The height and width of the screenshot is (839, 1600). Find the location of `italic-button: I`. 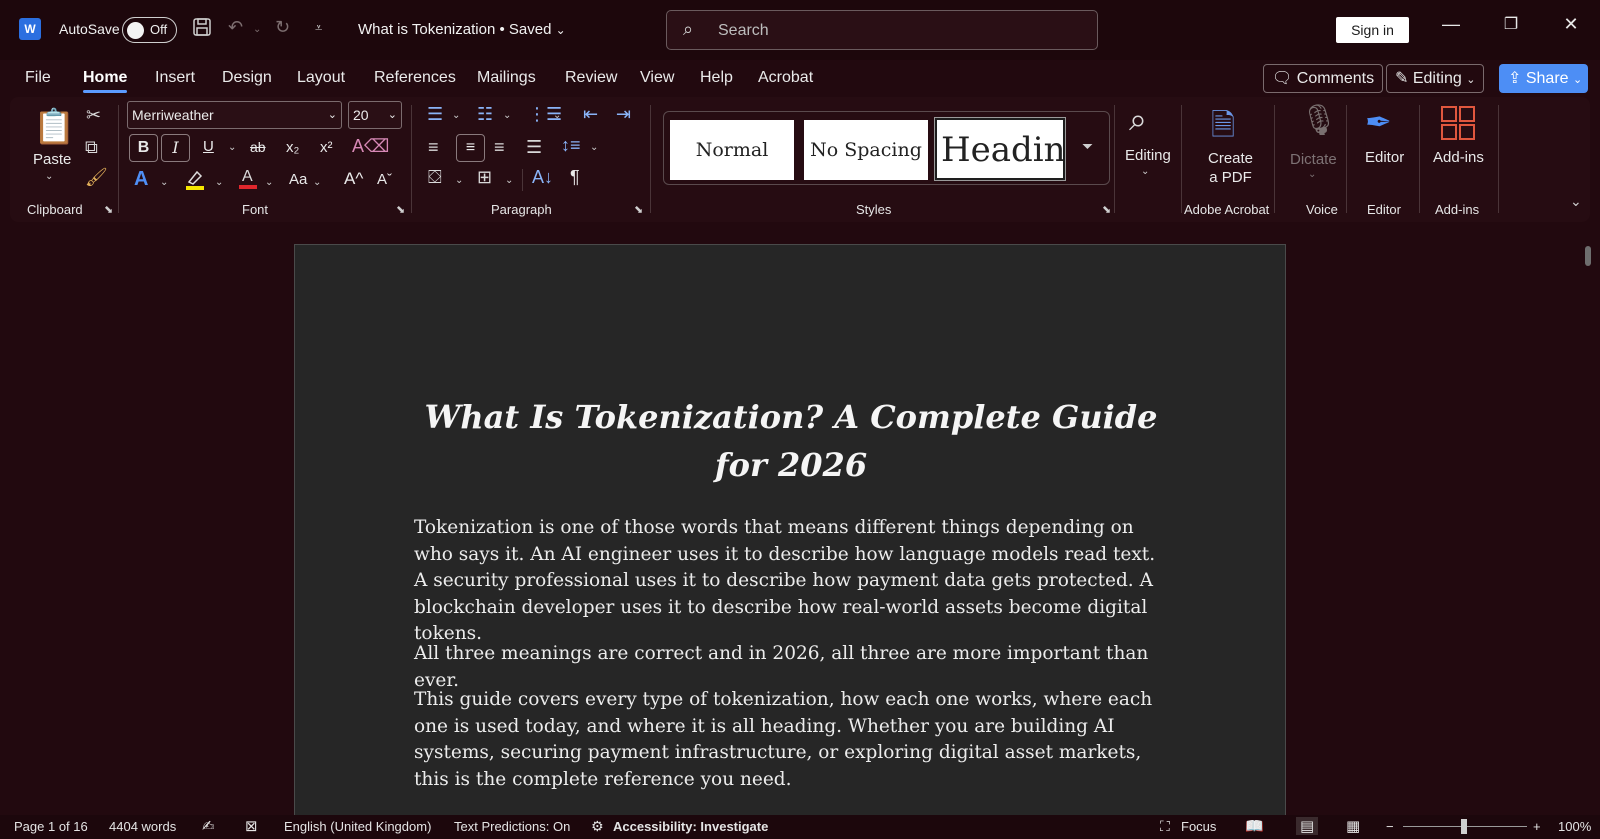

italic-button: I is located at coordinates (175, 148).